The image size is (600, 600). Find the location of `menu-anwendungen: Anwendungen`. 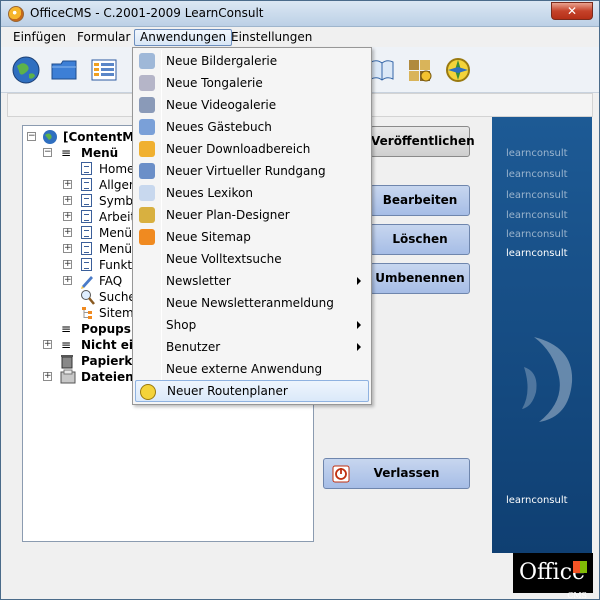

menu-anwendungen: Anwendungen is located at coordinates (183, 37).